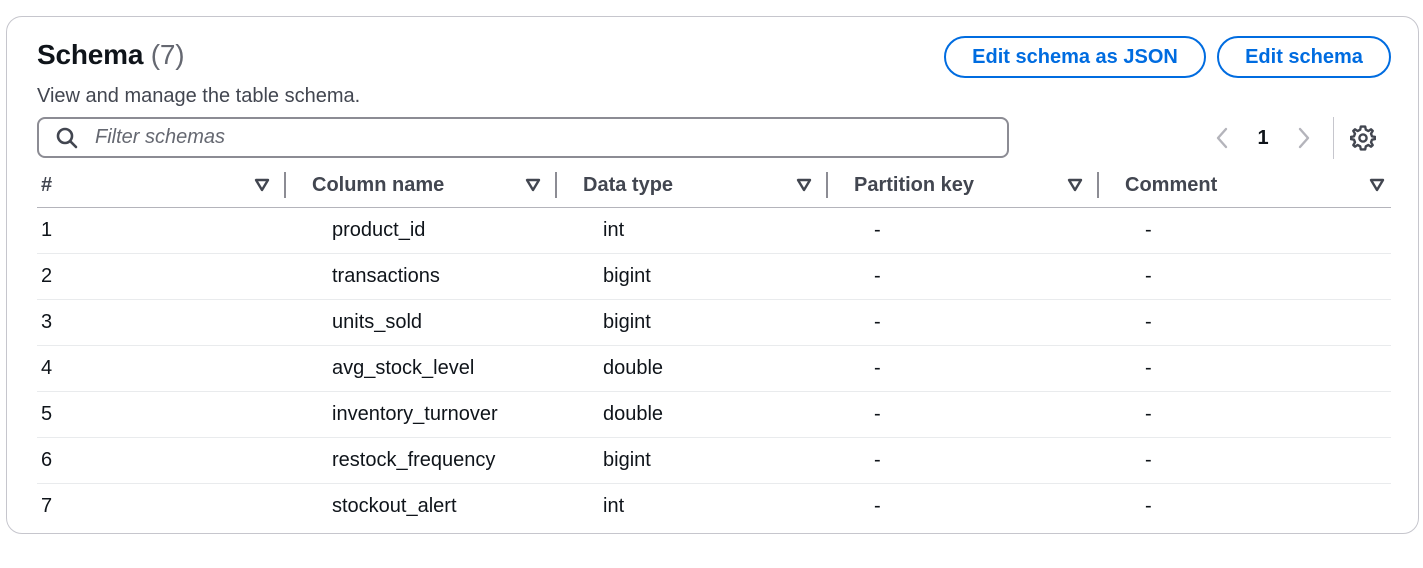 The height and width of the screenshot is (568, 1423). What do you see at coordinates (1304, 57) in the screenshot?
I see `edit-schema-button: Edit schema` at bounding box center [1304, 57].